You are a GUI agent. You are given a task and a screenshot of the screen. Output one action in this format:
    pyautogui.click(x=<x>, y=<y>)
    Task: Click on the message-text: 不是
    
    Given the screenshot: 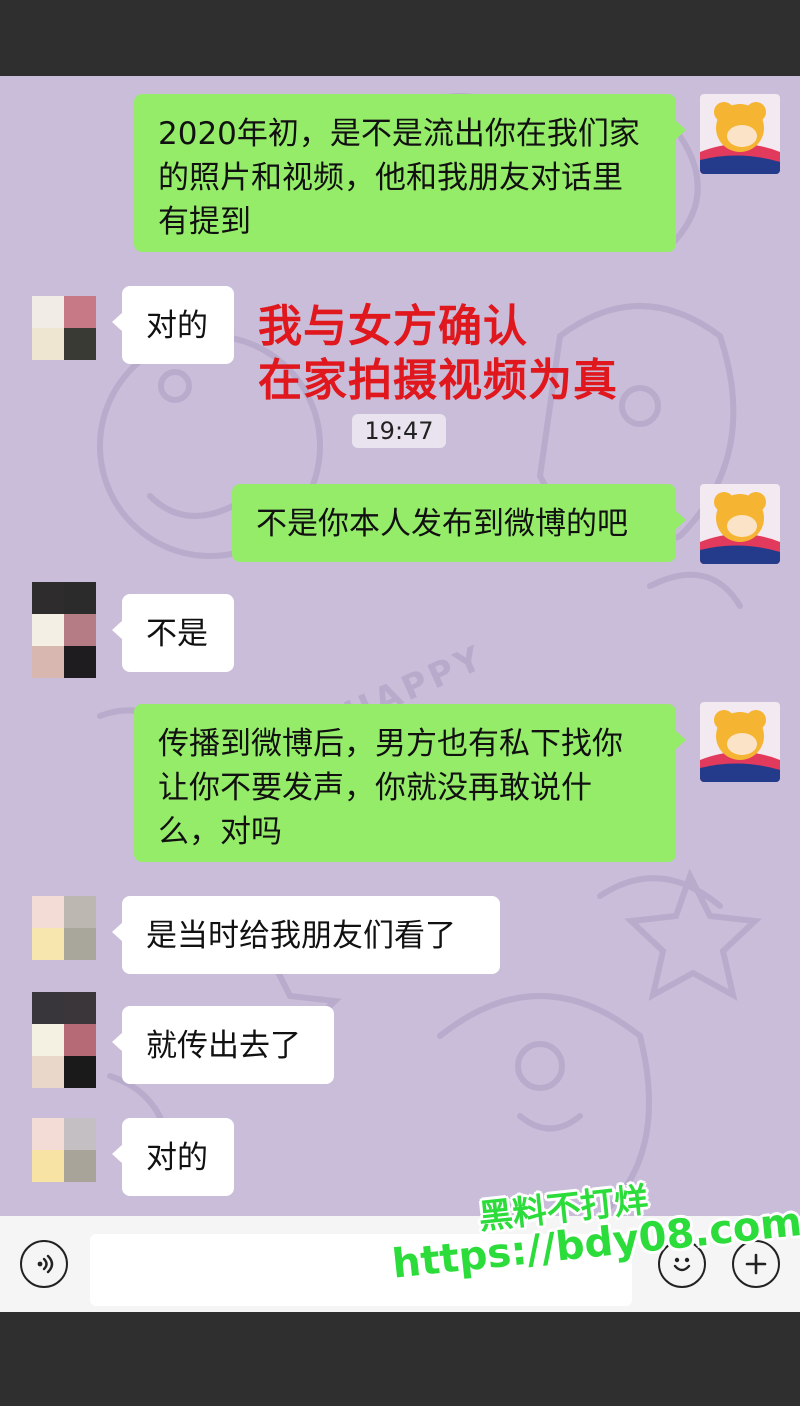 What is the action you would take?
    pyautogui.click(x=177, y=634)
    